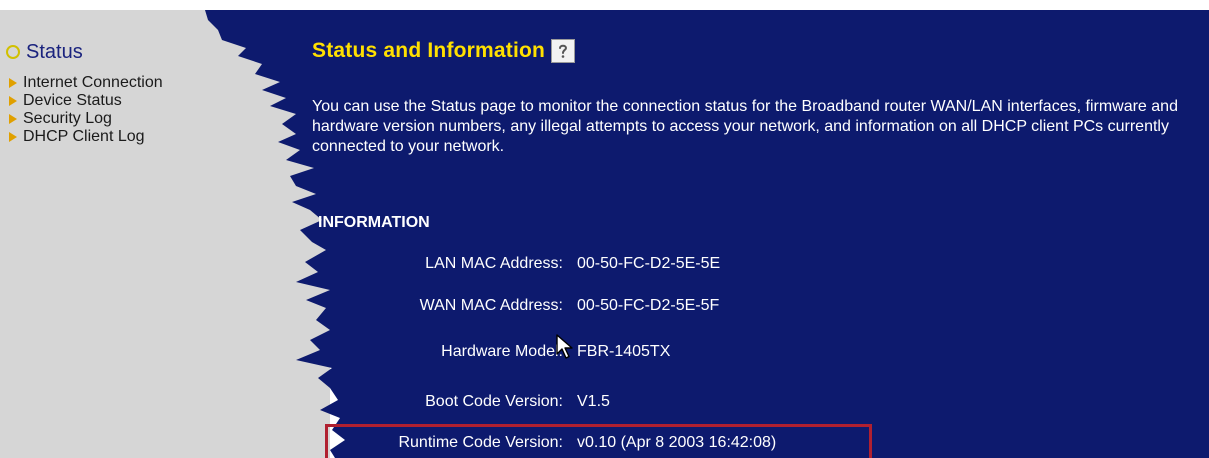 This screenshot has width=1209, height=458. I want to click on page-header: Status and Information, so click(444, 51).